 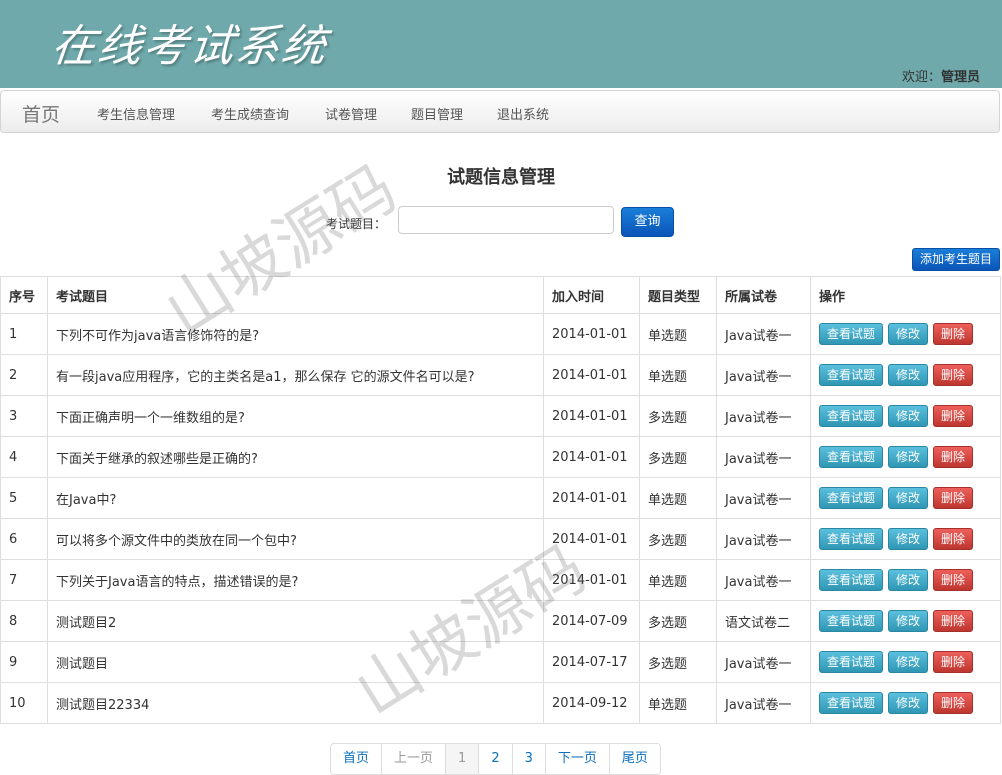 What do you see at coordinates (941, 75) in the screenshot?
I see `welcome-text: 欢迎：管理员` at bounding box center [941, 75].